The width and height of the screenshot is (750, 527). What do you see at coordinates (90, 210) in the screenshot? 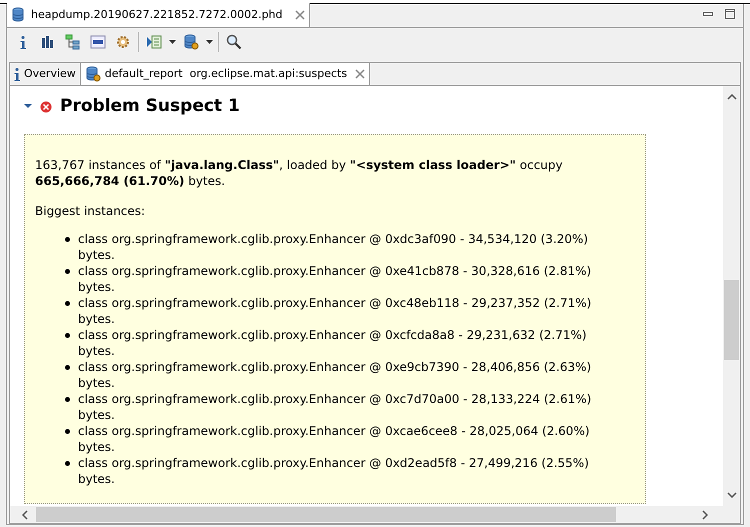
I see `biggest-instances-label: Biggest instances:` at bounding box center [90, 210].